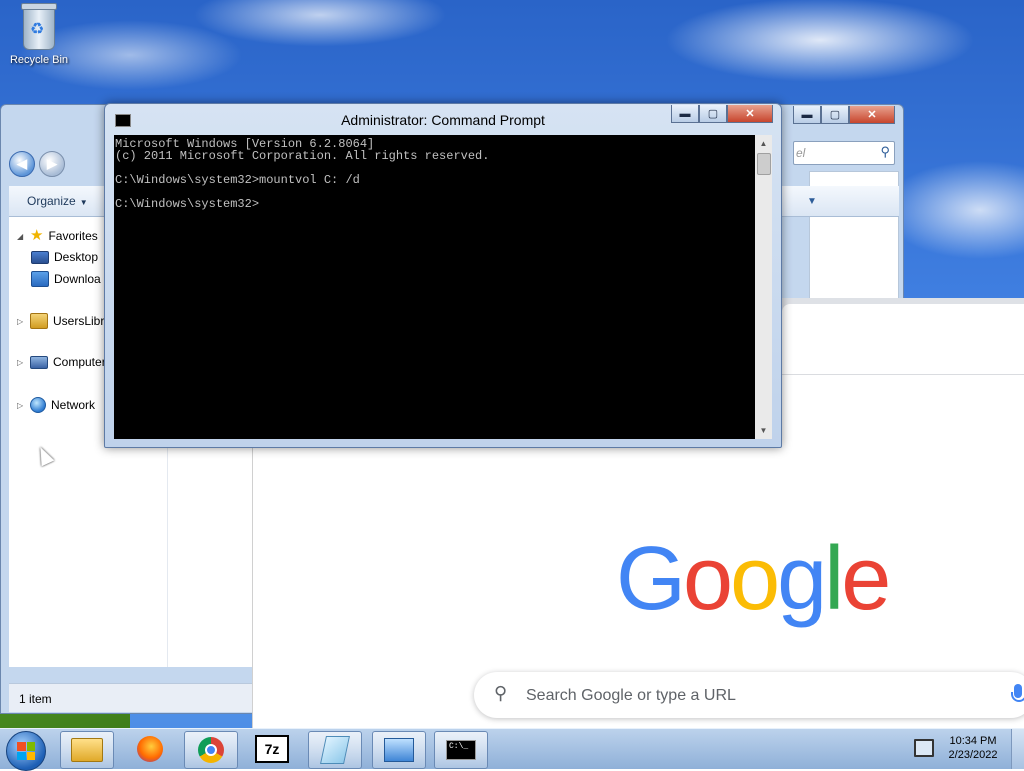 This screenshot has height=771, width=1024. Describe the element at coordinates (39, 362) in the screenshot. I see `computer-icon` at that location.